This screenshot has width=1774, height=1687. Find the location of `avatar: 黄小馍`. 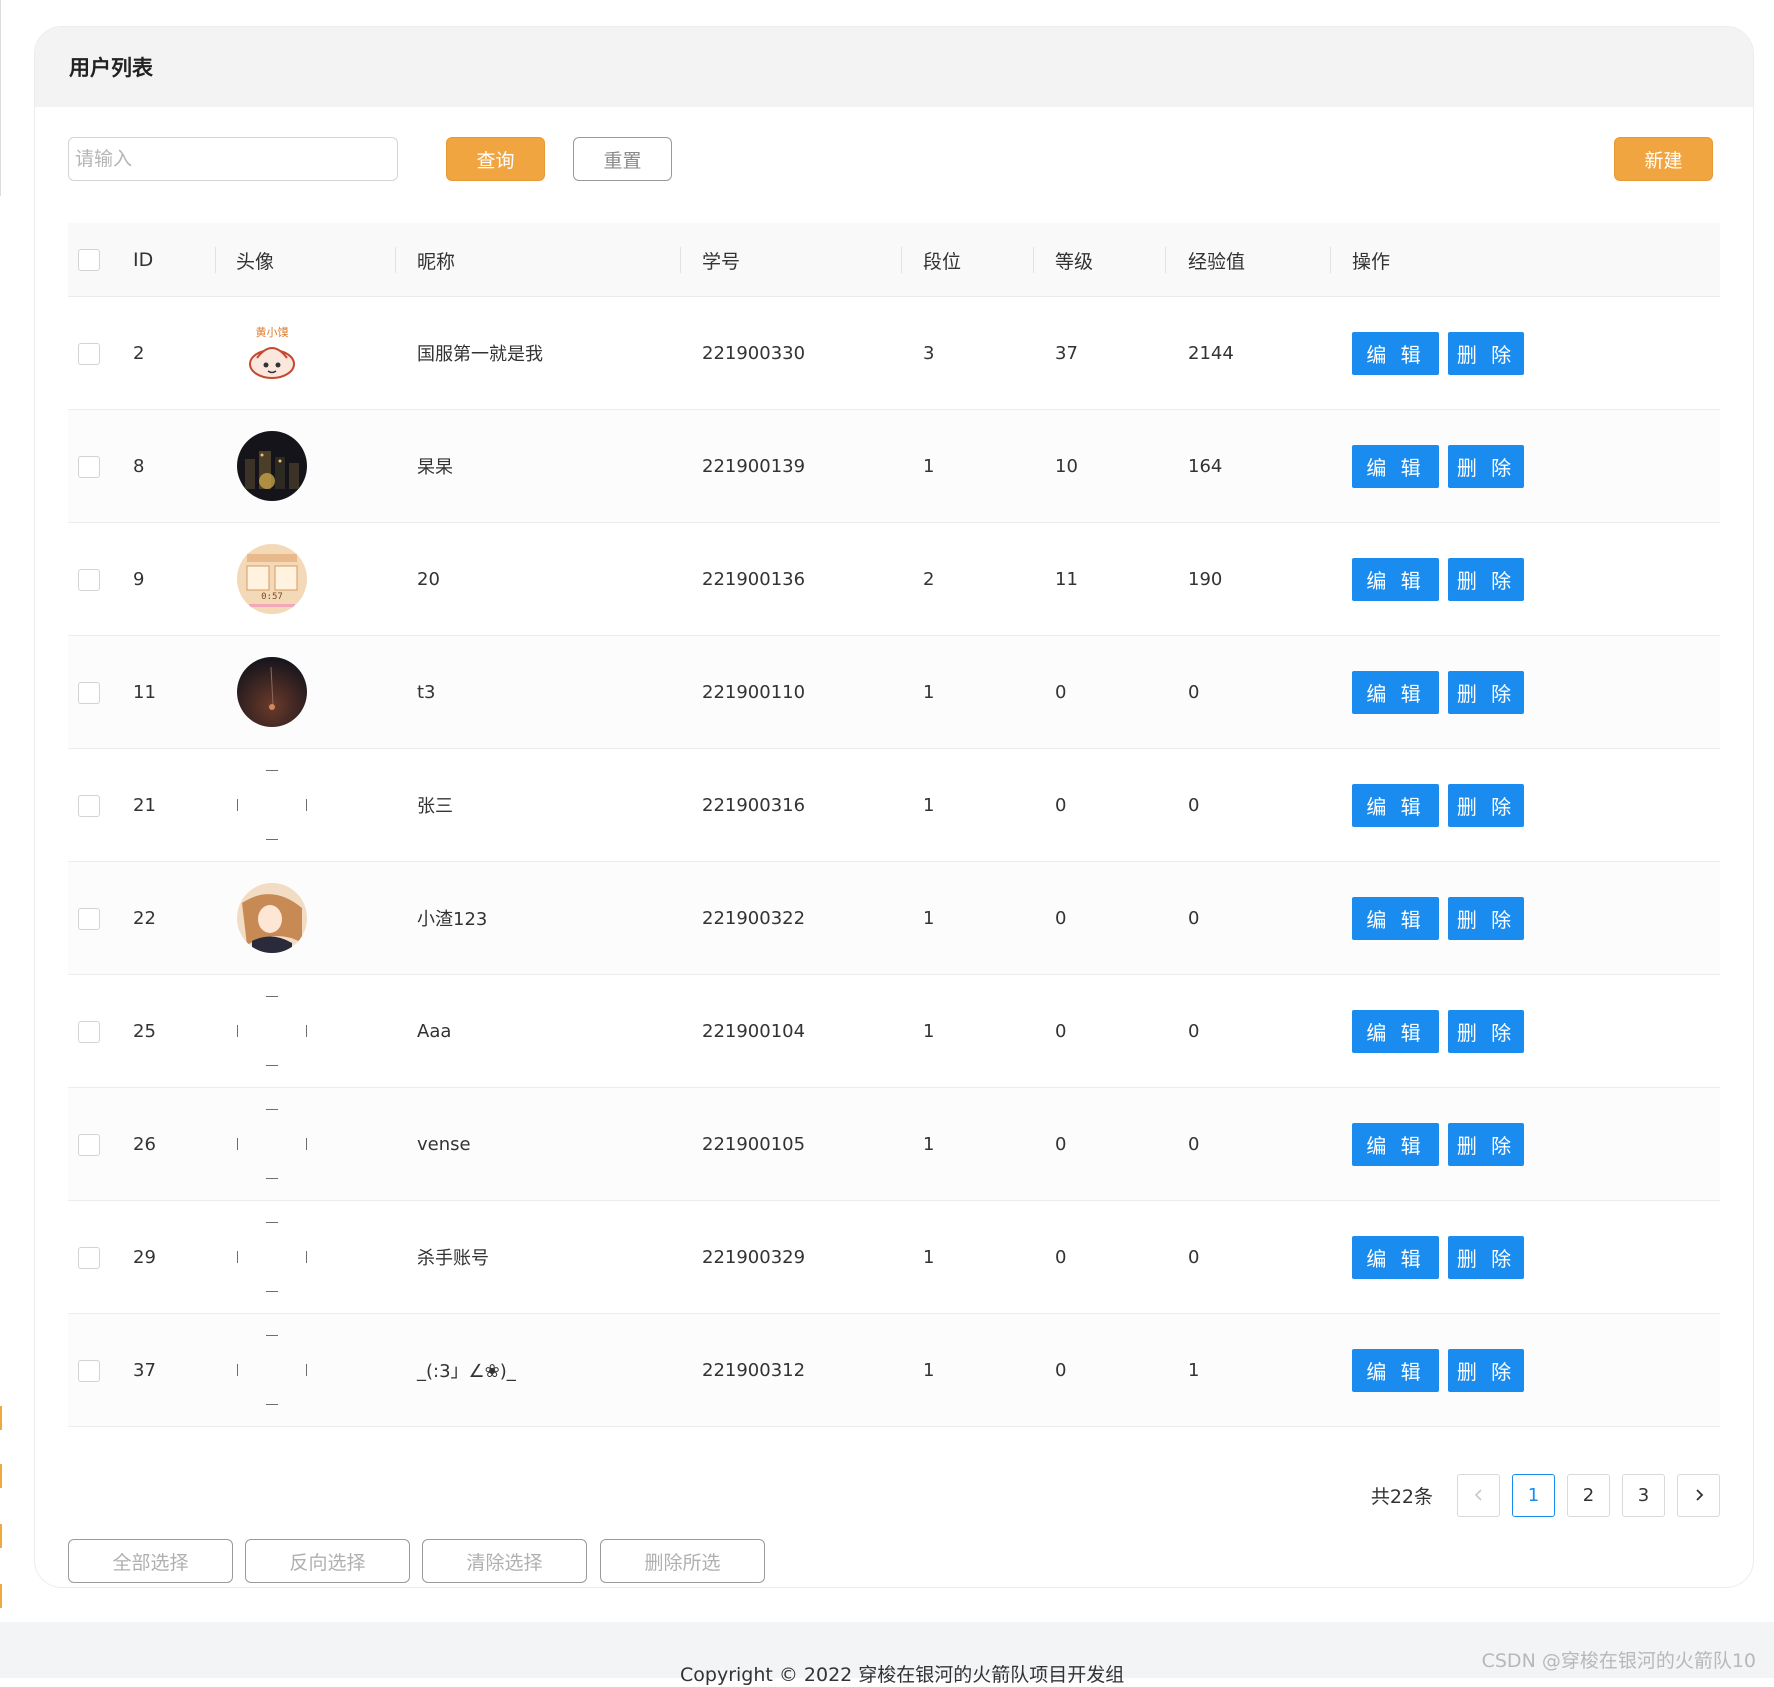

avatar: 黄小馍 is located at coordinates (272, 353).